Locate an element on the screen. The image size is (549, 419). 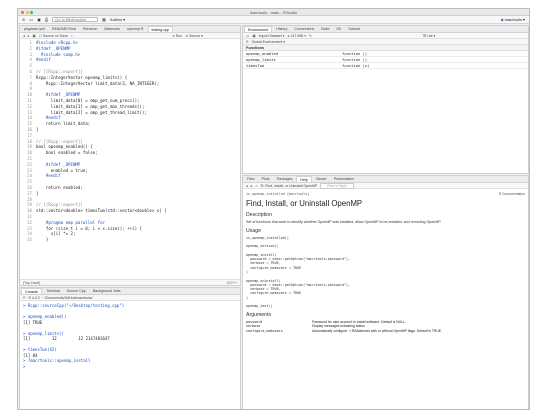
print-icon: ⎙ is located at coordinates (46, 19).